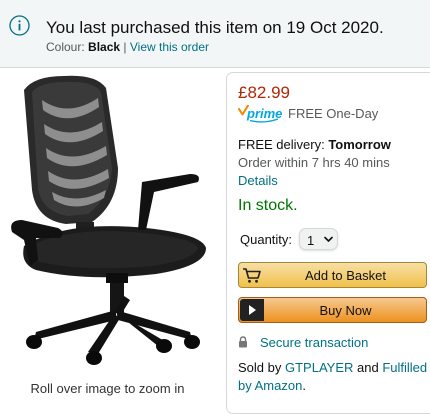 Image resolution: width=430 pixels, height=414 pixels. Describe the element at coordinates (65, 47) in the screenshot. I see `colour-label: Colour:` at that location.